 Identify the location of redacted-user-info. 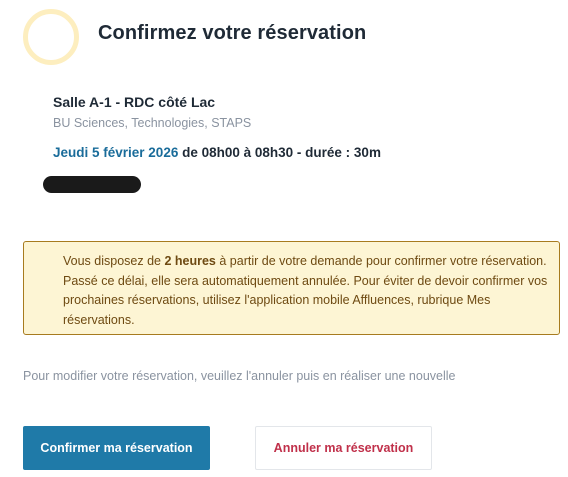
(92, 184).